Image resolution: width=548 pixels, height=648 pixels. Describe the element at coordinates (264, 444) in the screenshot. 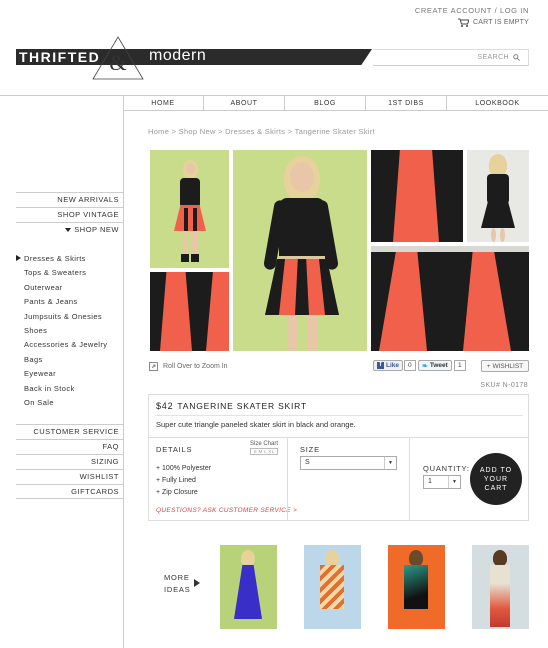

I see `size-chart-label: Size Chart` at that location.